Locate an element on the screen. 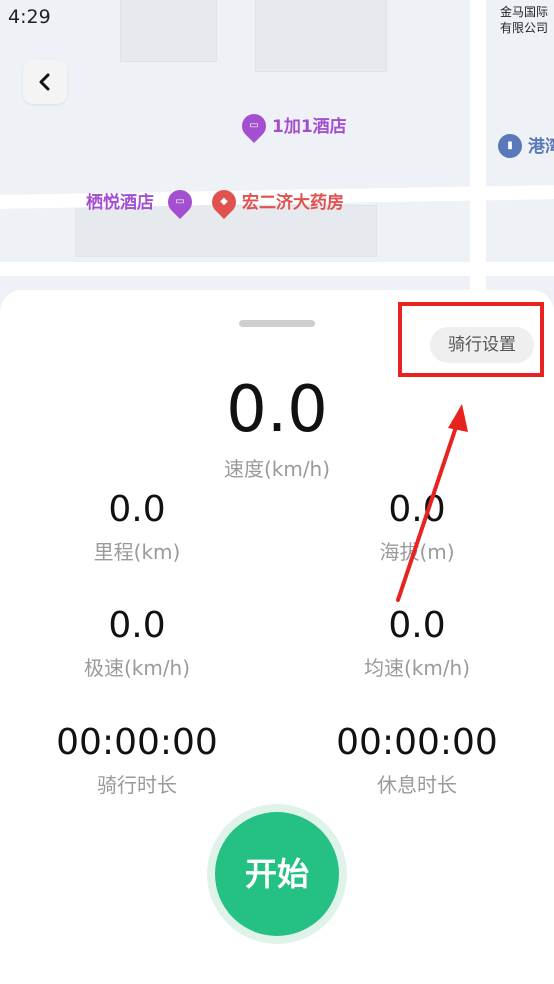 This screenshot has height=984, width=554. map-road is located at coordinates (478, 165).